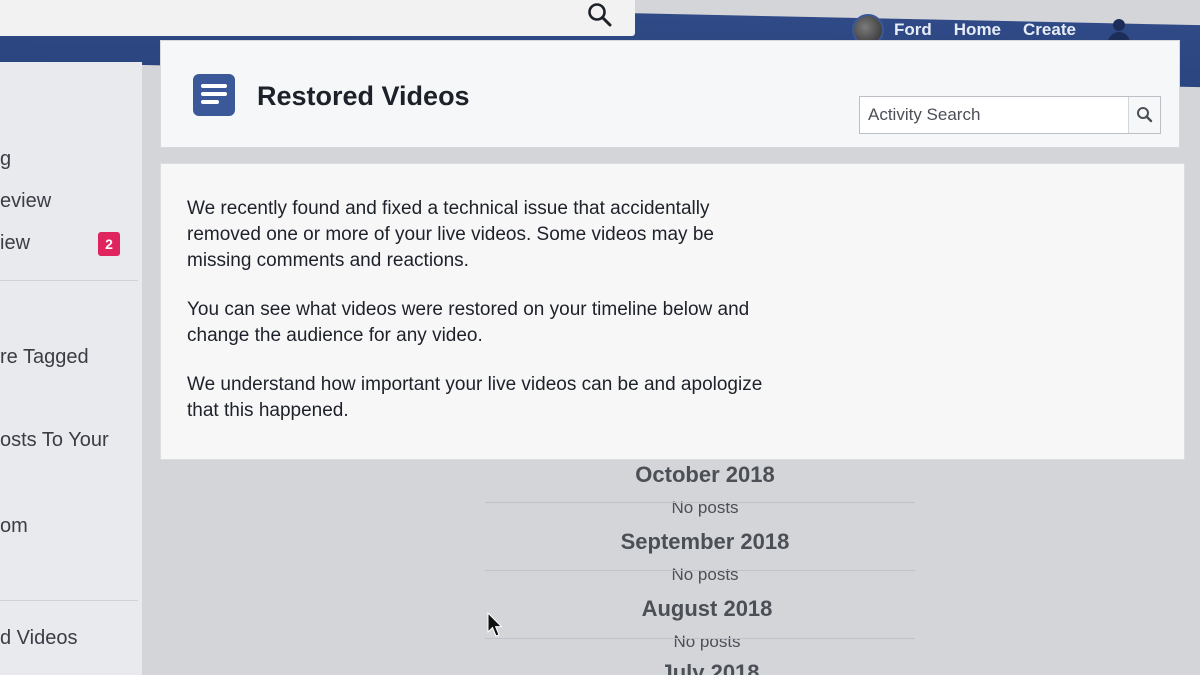  Describe the element at coordinates (363, 96) in the screenshot. I see `page-title: Restored Videos` at that location.